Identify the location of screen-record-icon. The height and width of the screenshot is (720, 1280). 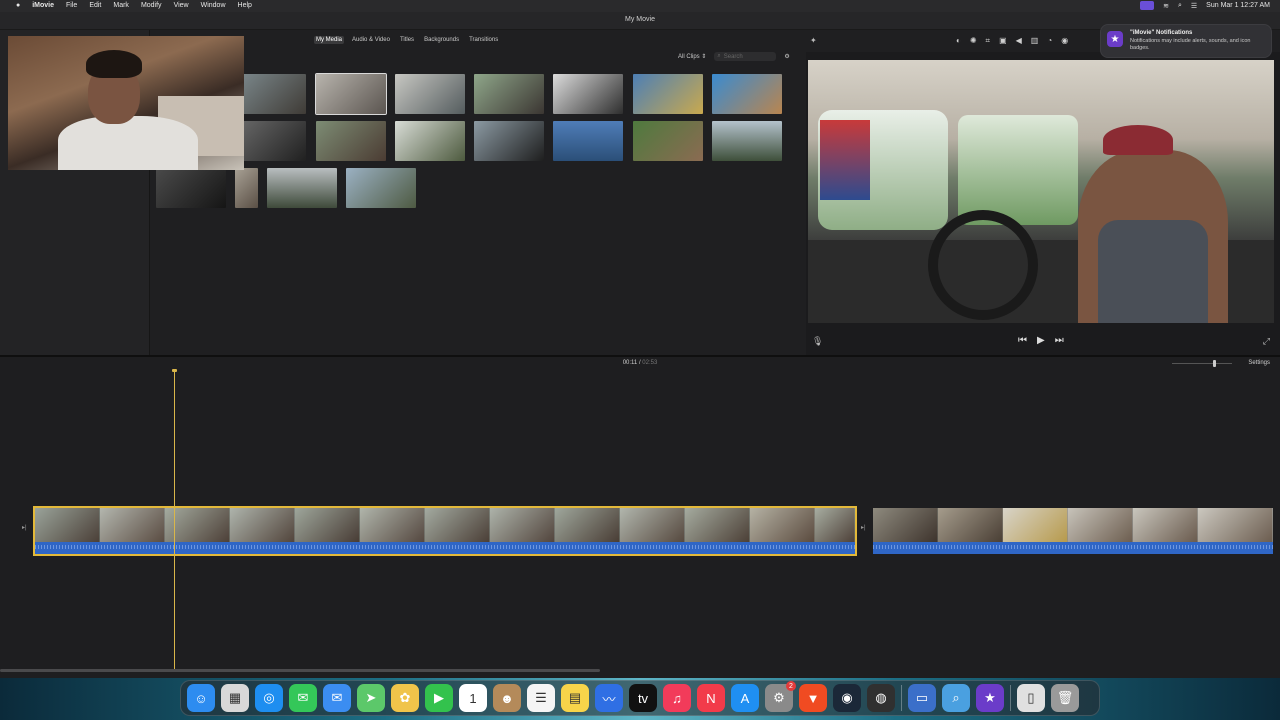
(1147, 5).